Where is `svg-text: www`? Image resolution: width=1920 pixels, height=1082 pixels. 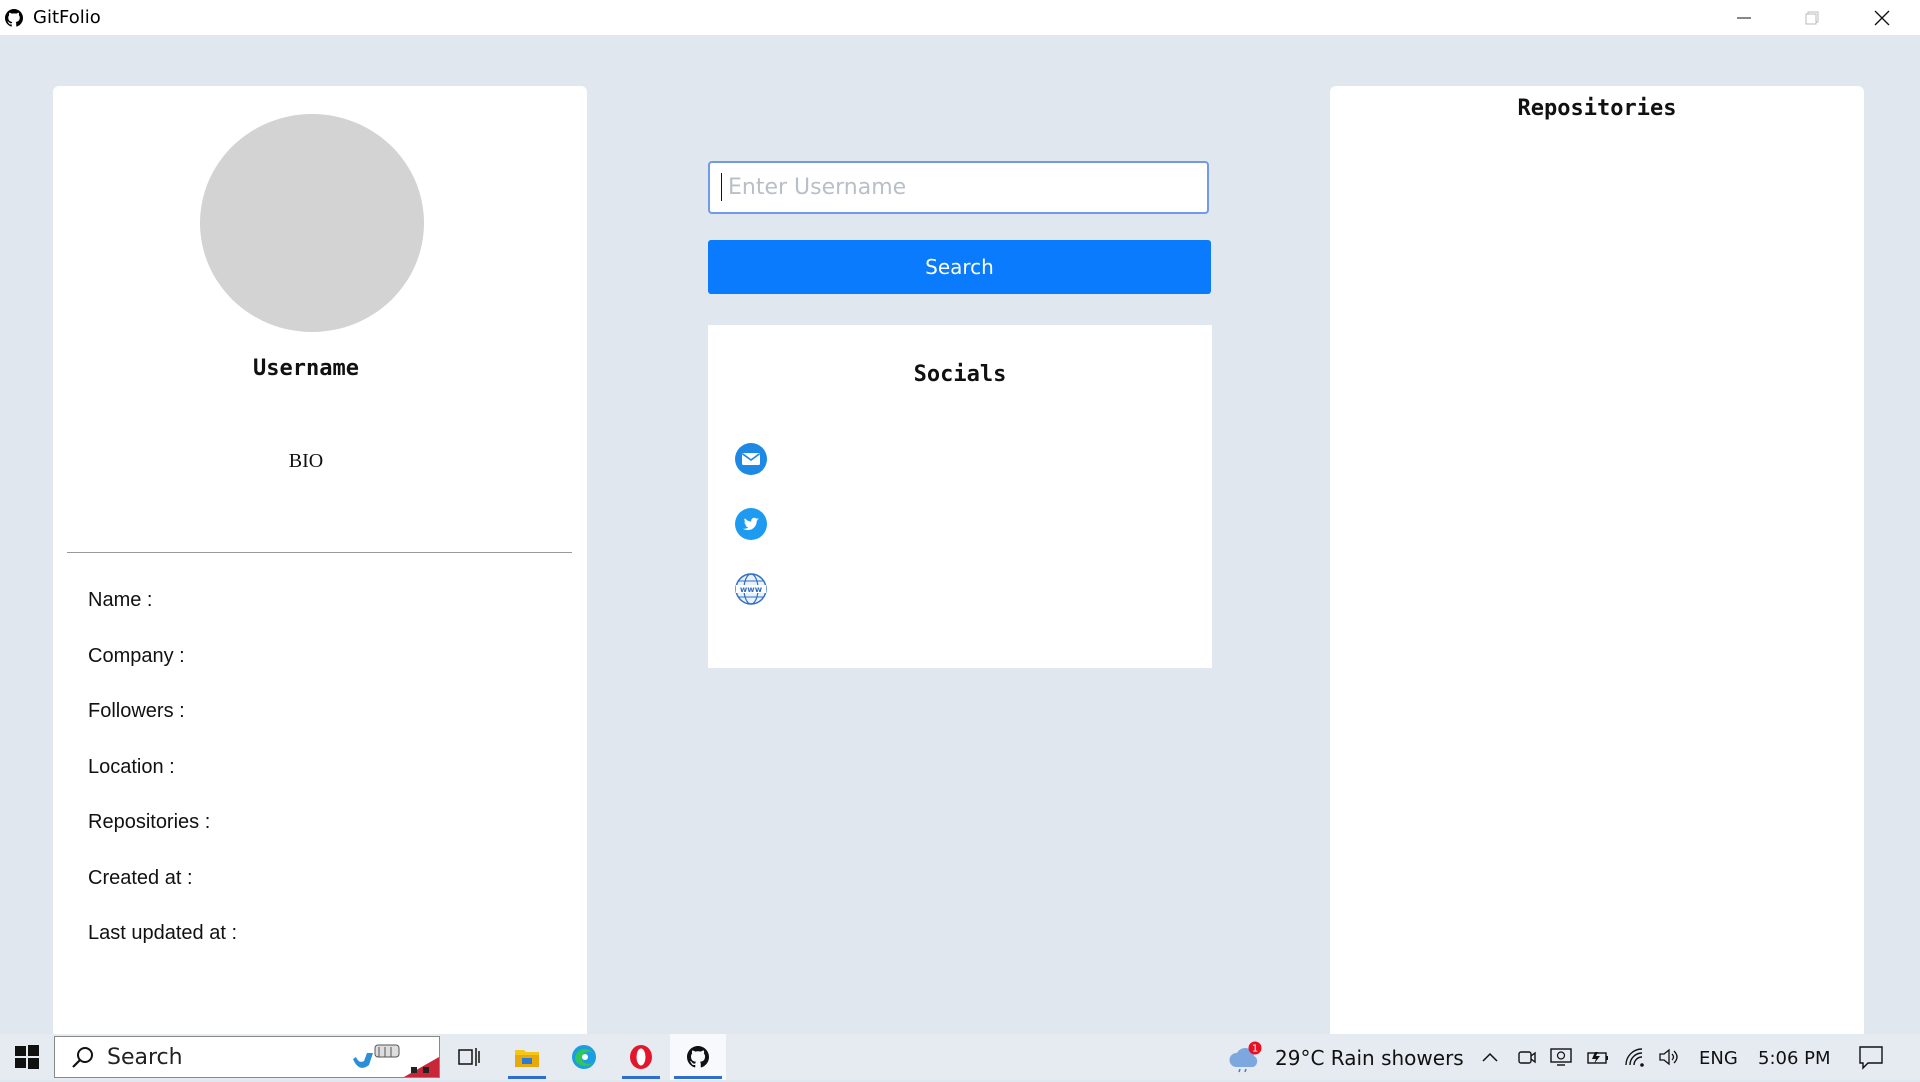
svg-text: www is located at coordinates (751, 589).